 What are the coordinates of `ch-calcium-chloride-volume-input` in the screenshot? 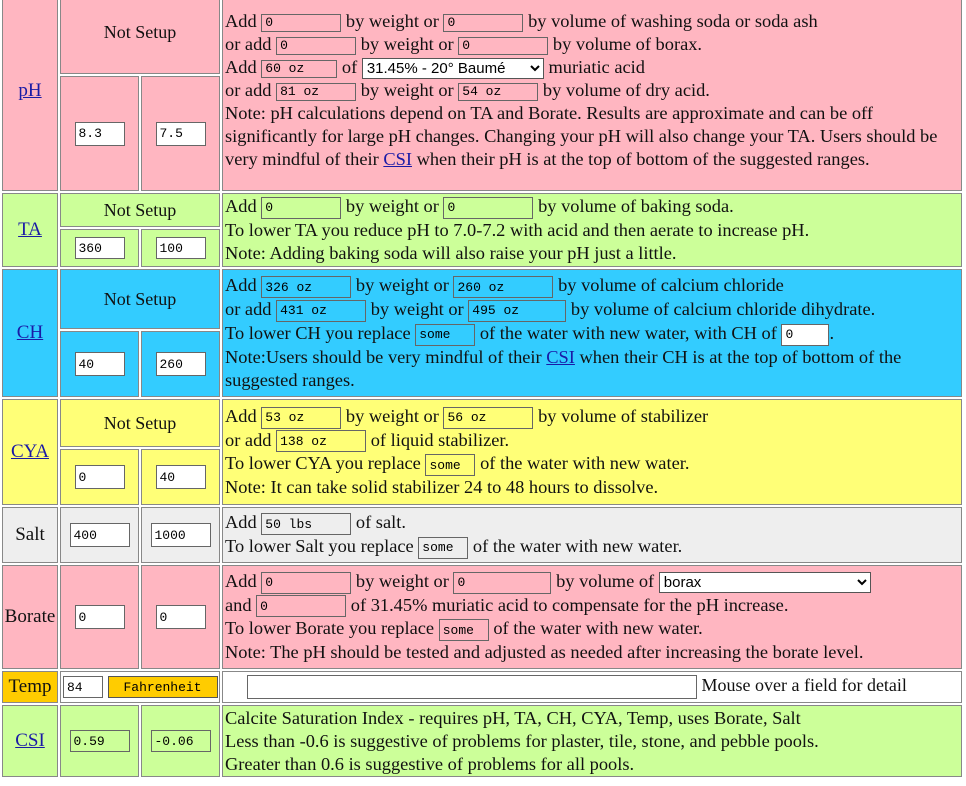 It's located at (503, 287).